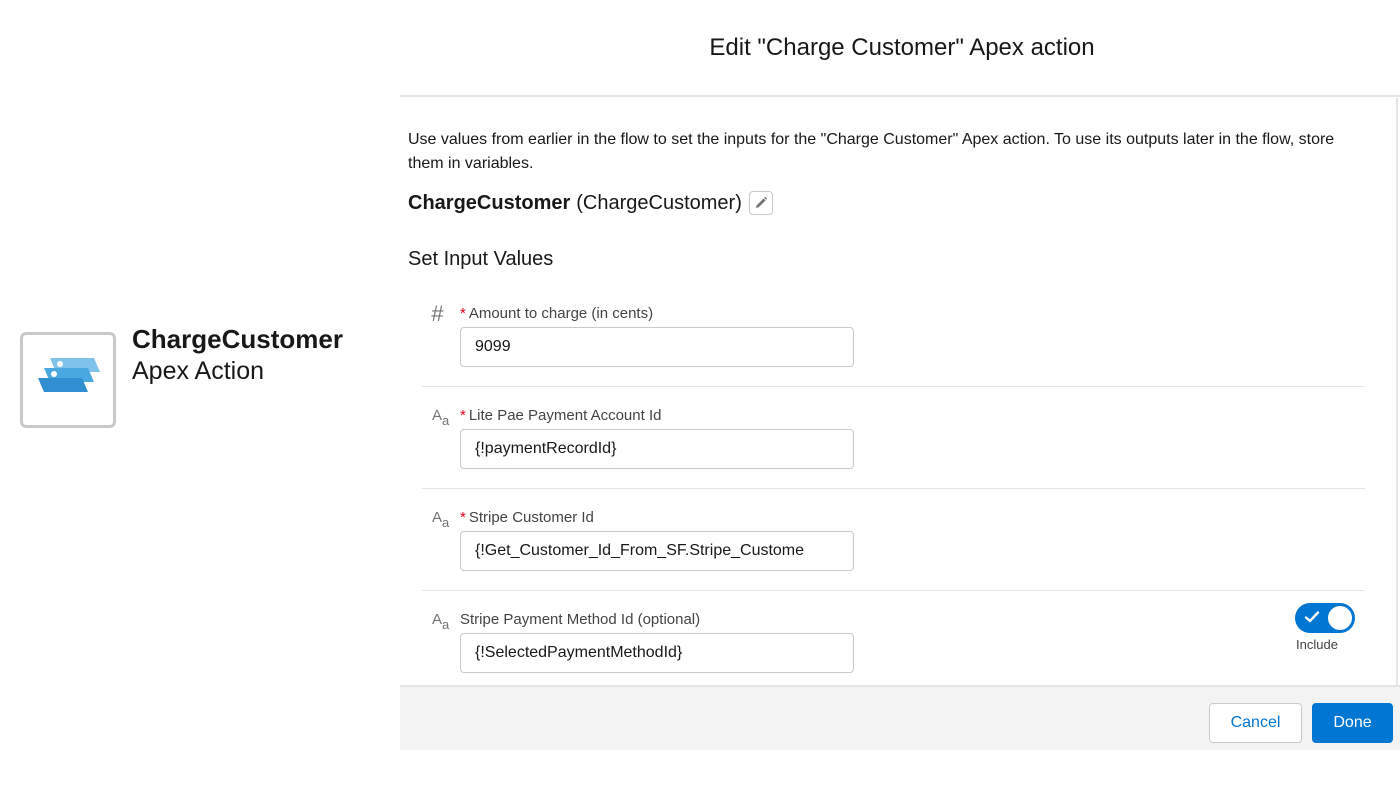 The height and width of the screenshot is (788, 1400). What do you see at coordinates (481, 259) in the screenshot?
I see `section-title: Set Input Values` at bounding box center [481, 259].